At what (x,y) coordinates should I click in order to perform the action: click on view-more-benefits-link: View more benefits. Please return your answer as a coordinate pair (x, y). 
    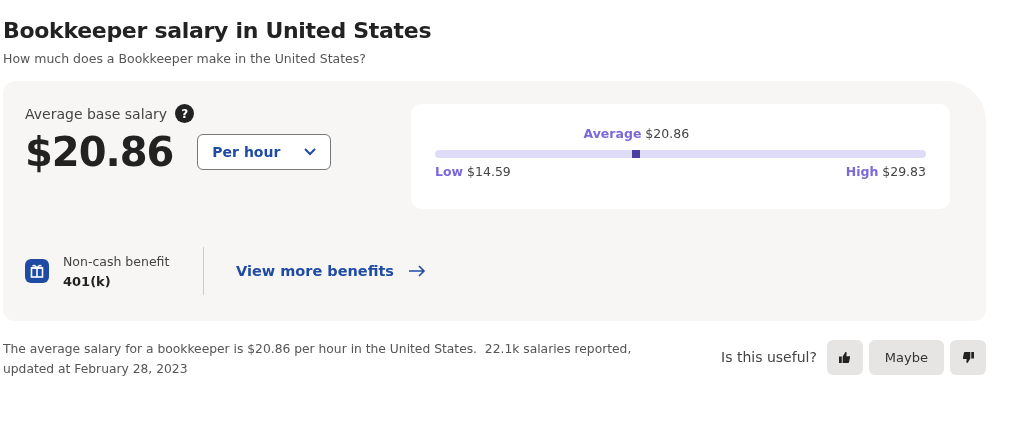
    Looking at the image, I should click on (315, 271).